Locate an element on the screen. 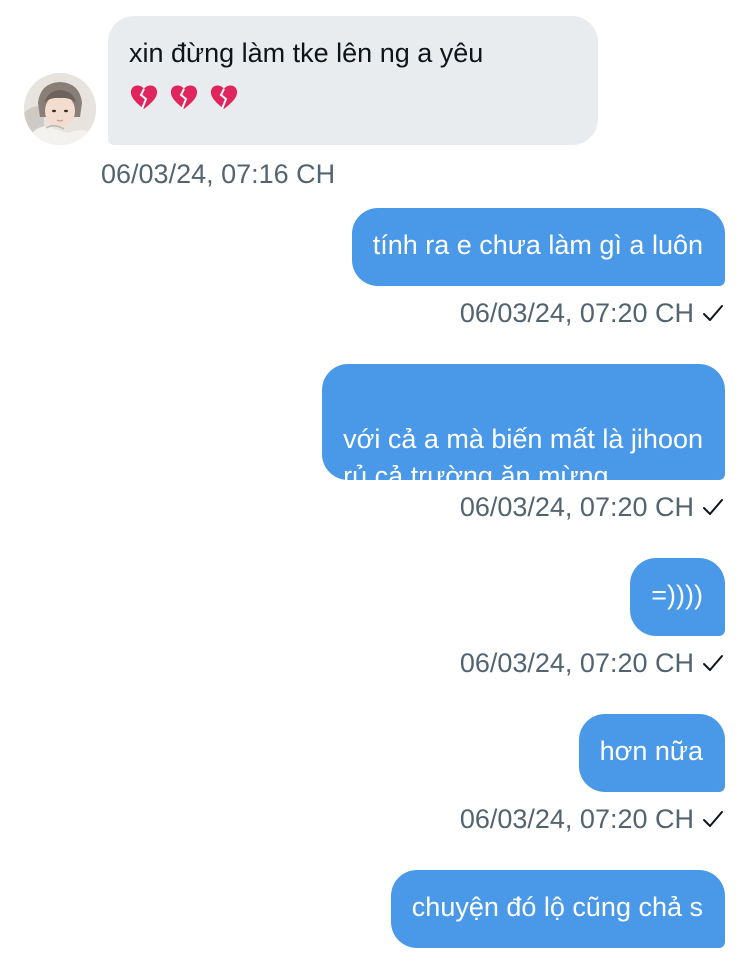 The width and height of the screenshot is (750, 963). outgoing-message-bubble: tính ra e chưa làm gì a luôn is located at coordinates (538, 247).